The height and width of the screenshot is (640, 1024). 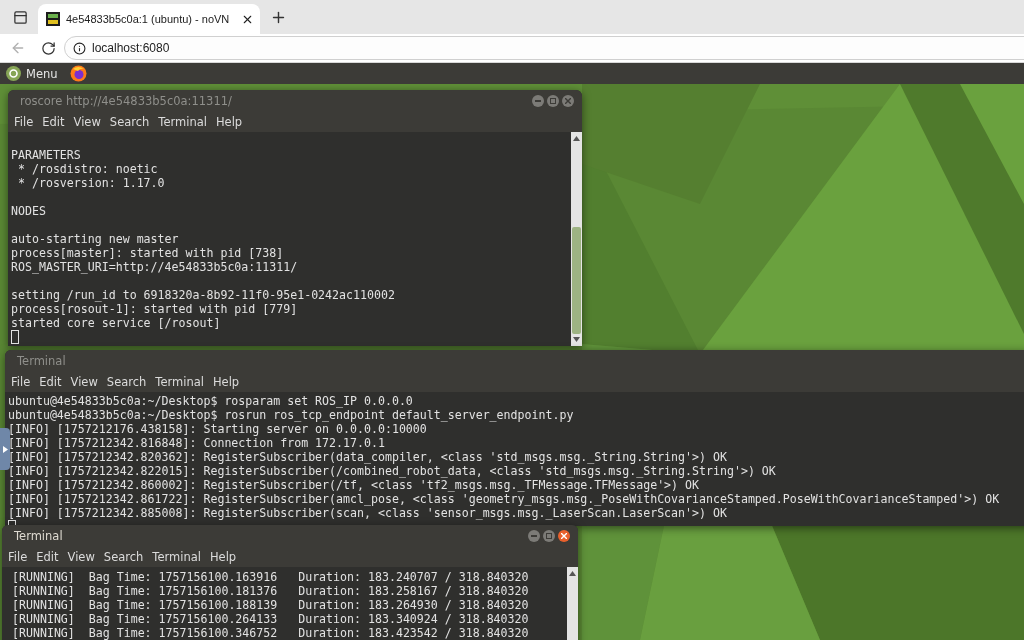 What do you see at coordinates (271, 633) in the screenshot?
I see `terminal-line: [RUNNING] Bag Time: 1757156100.346752 Duration: 183.423542 / 318.840320` at bounding box center [271, 633].